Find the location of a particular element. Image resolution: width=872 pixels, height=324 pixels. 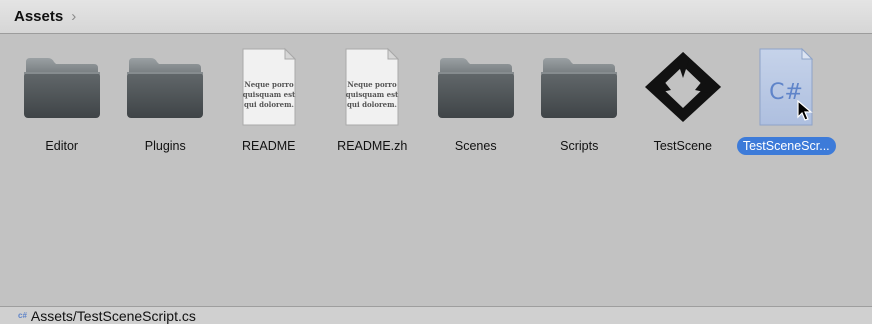

asset-item-editor: Editor is located at coordinates (62, 106).